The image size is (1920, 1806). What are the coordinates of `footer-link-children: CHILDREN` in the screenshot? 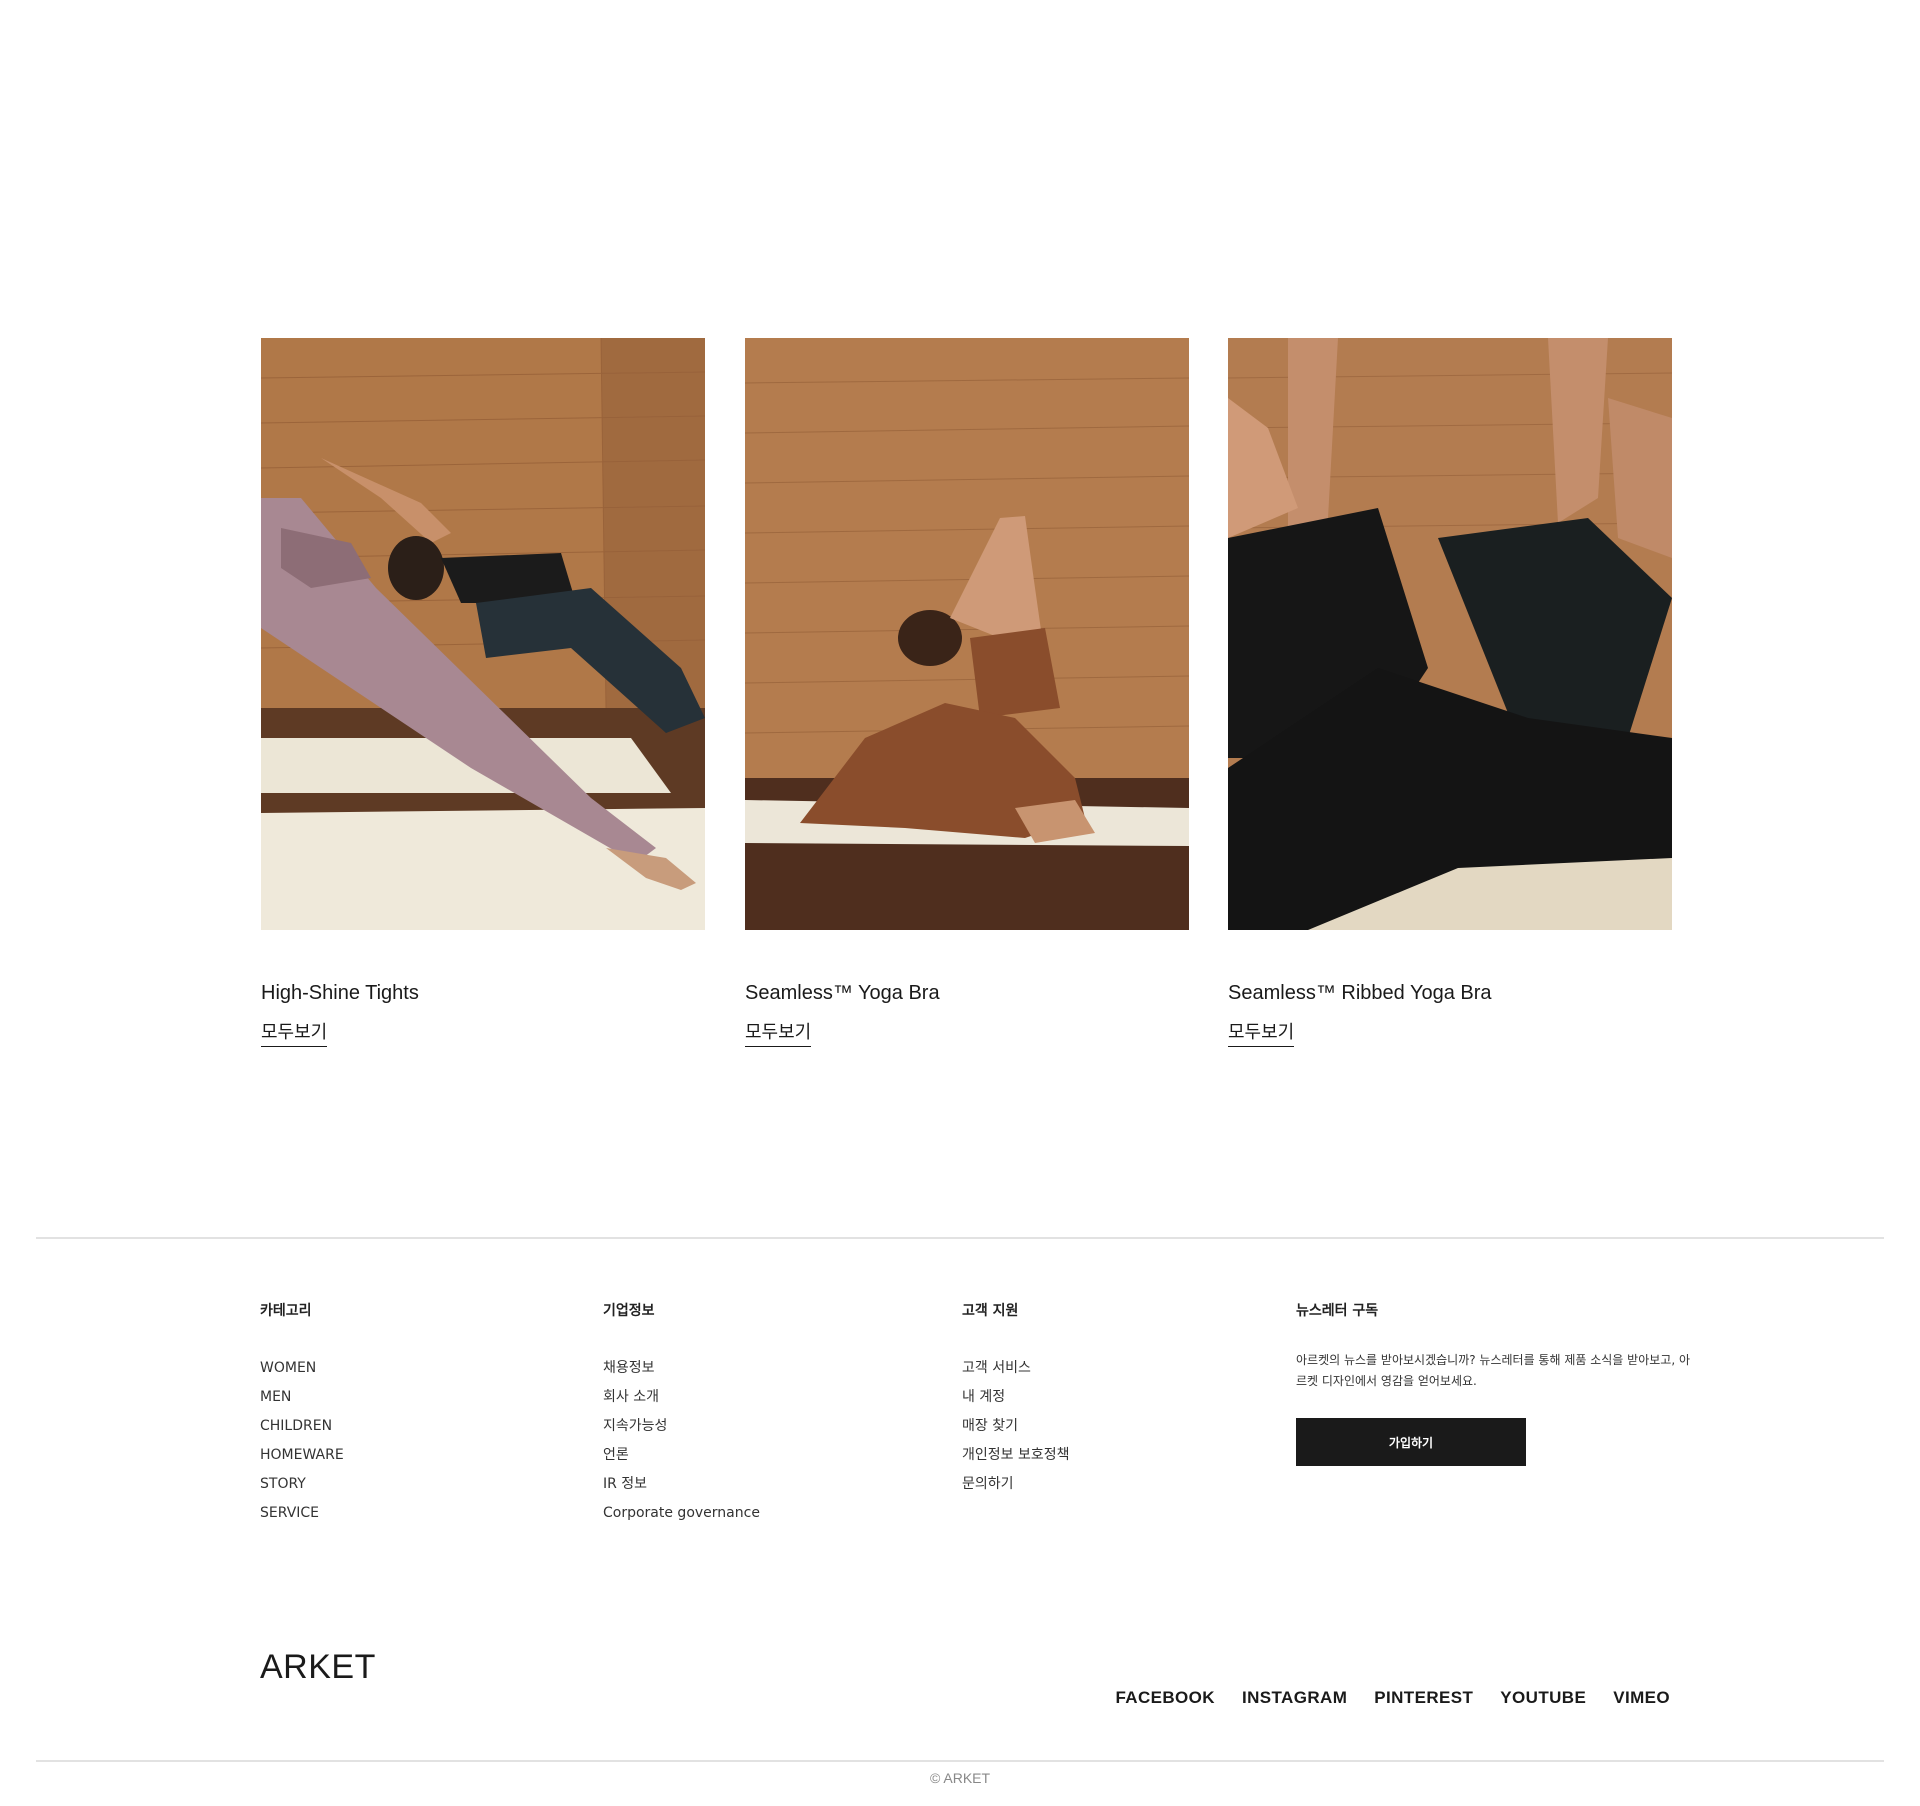 It's located at (302, 1426).